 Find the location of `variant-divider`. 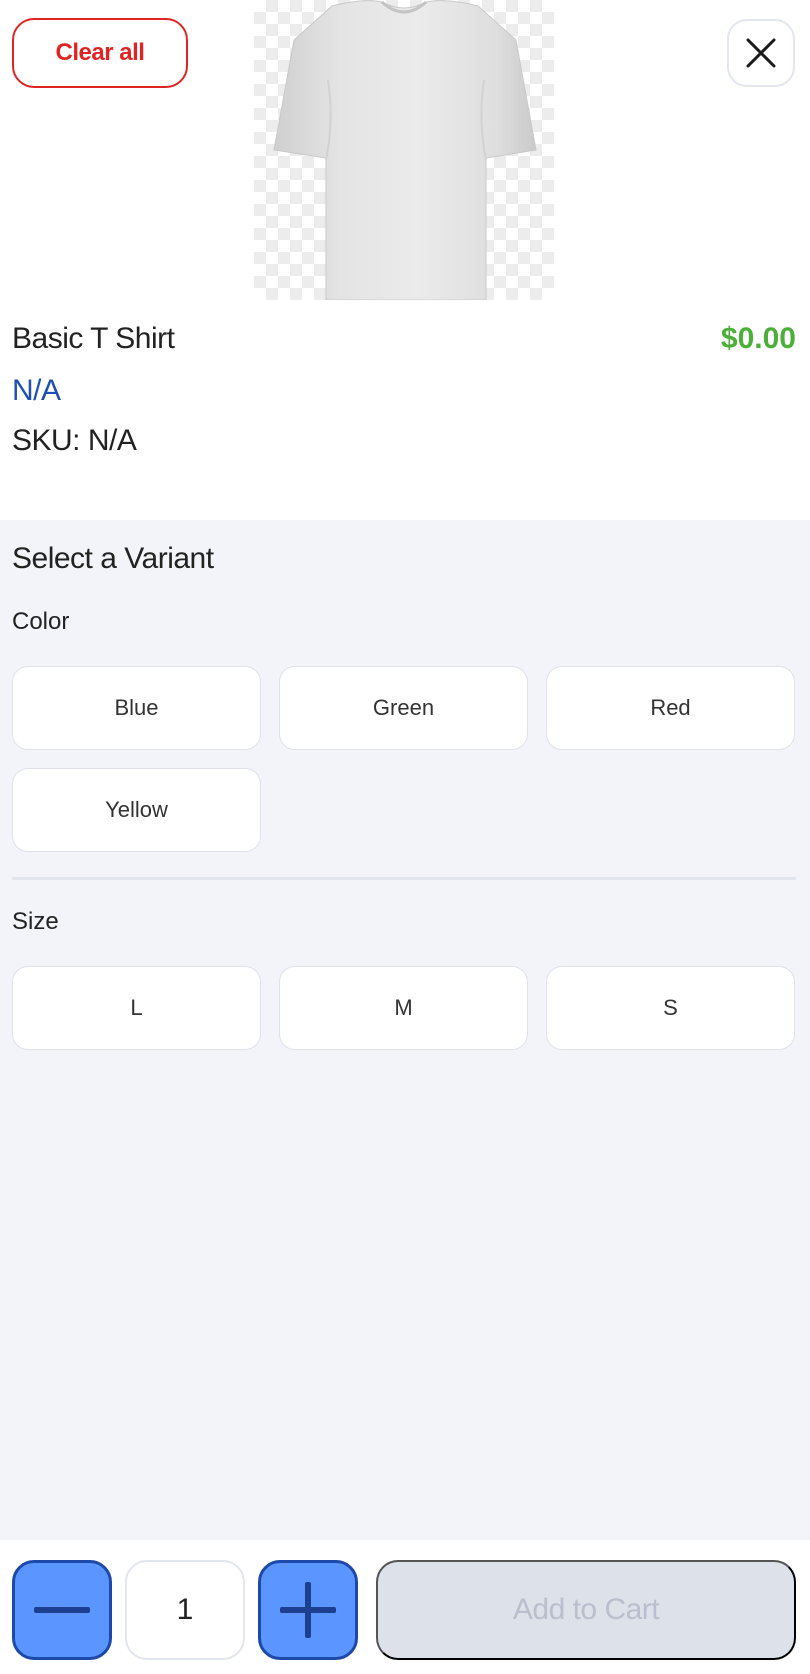

variant-divider is located at coordinates (404, 878).